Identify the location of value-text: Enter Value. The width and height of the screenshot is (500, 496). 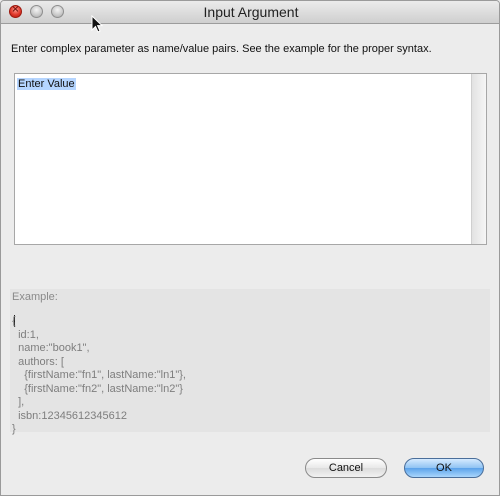
(46, 84).